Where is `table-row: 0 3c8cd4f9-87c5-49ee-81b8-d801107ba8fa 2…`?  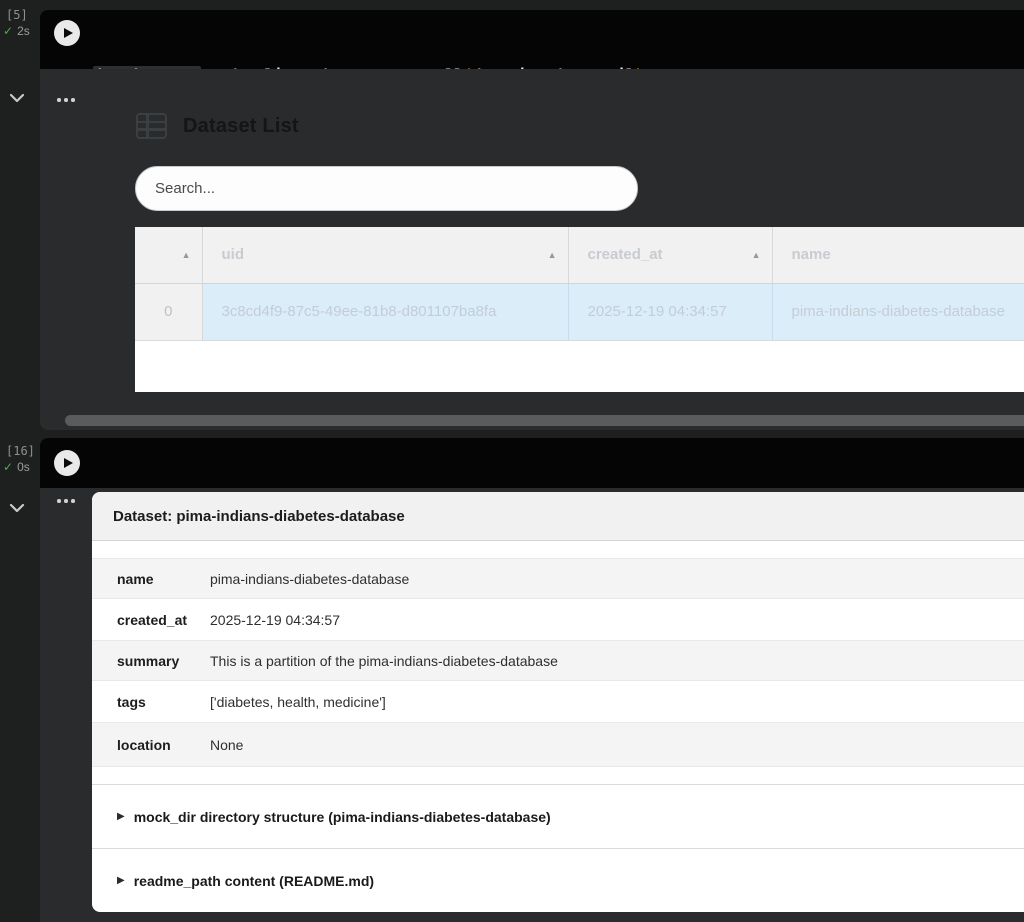 table-row: 0 3c8cd4f9-87c5-49ee-81b8-d801107ba8fa 2… is located at coordinates (579, 311).